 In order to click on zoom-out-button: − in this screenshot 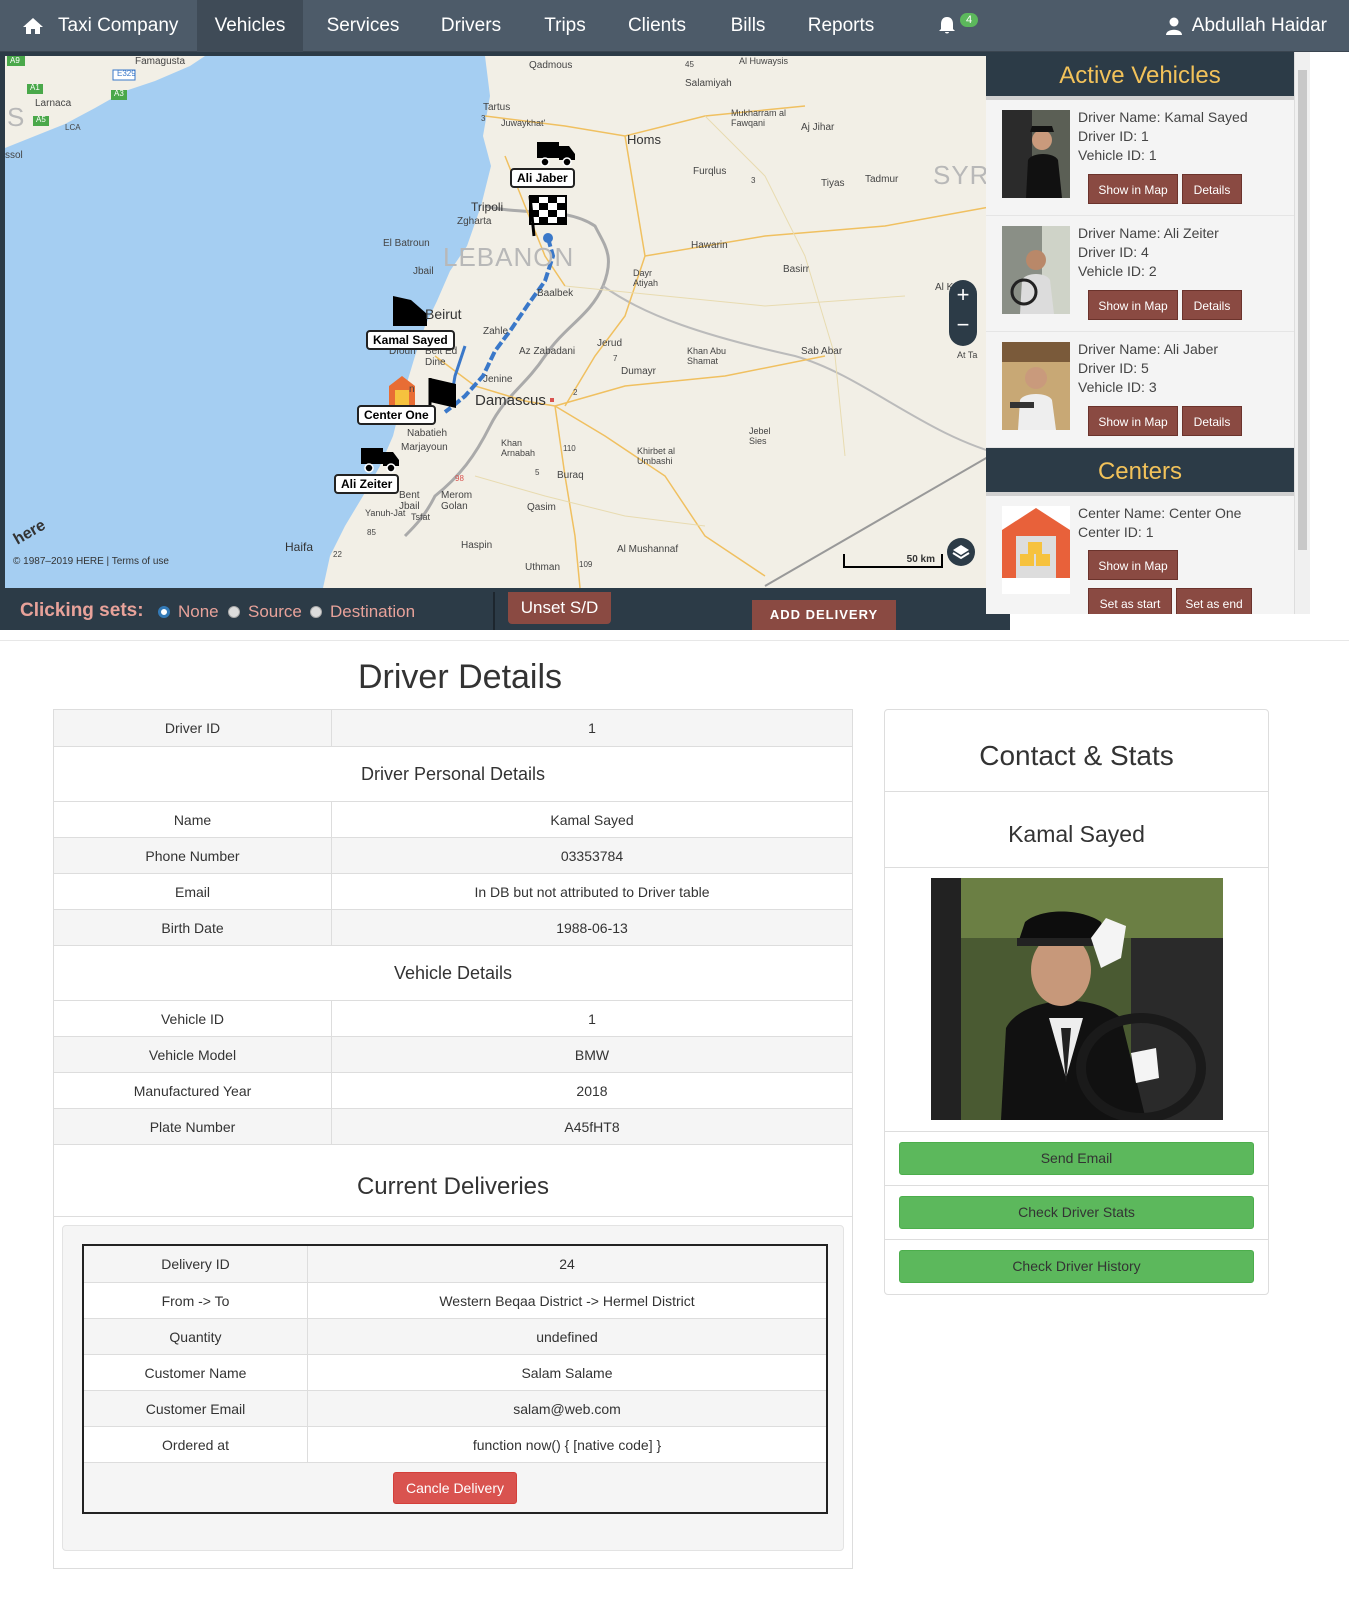, I will do `click(963, 325)`.